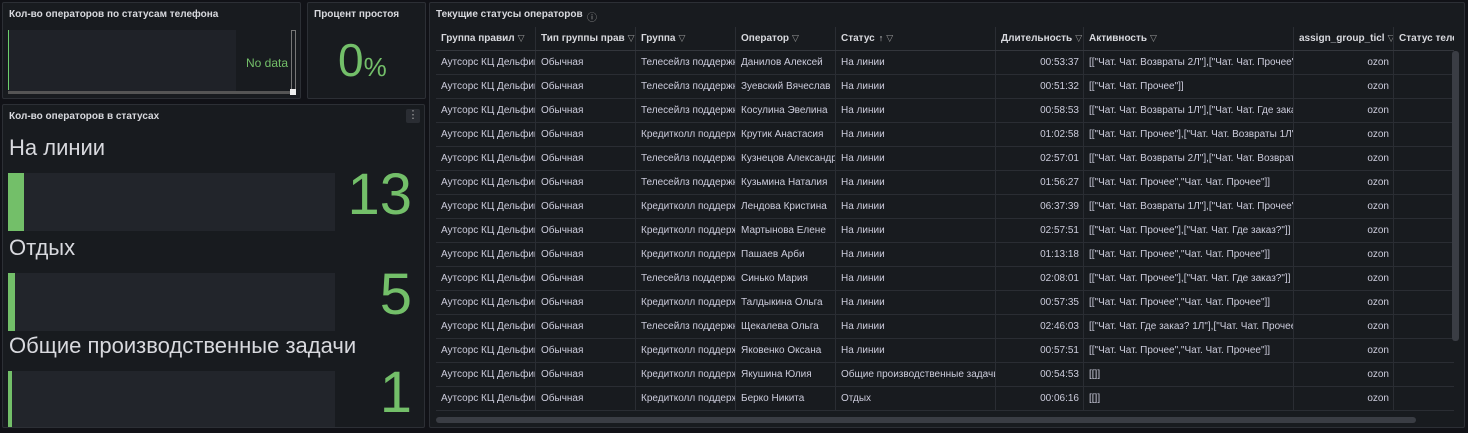 The image size is (1468, 433). Describe the element at coordinates (42, 247) in the screenshot. I see `gauge-label: Отдых` at that location.